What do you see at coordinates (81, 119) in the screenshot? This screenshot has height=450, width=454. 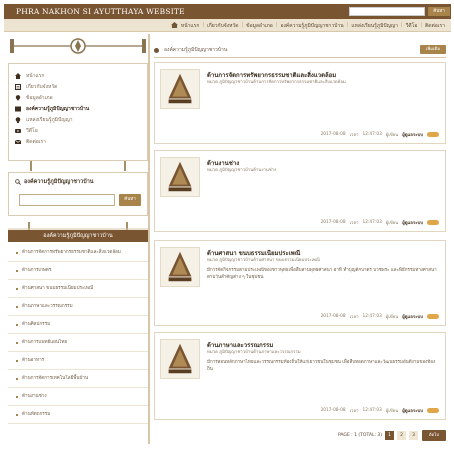 I see `sidebar-item-learning-sources: แหล่งเรียนรู้ภูมิปัญญา` at bounding box center [81, 119].